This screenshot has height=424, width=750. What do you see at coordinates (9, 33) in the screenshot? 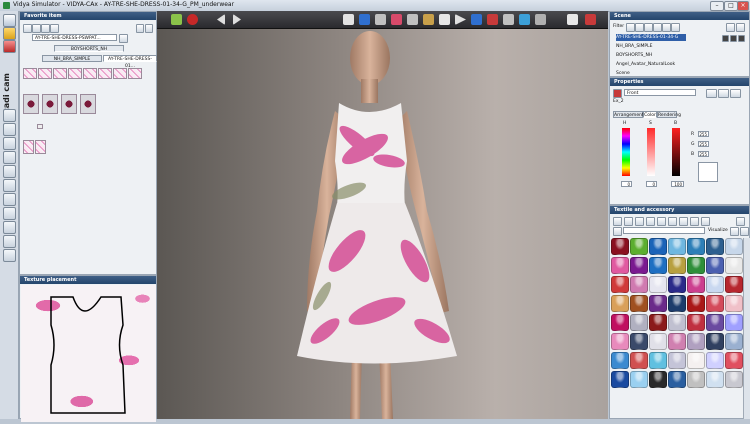
I see `open-folder-icon` at bounding box center [9, 33].